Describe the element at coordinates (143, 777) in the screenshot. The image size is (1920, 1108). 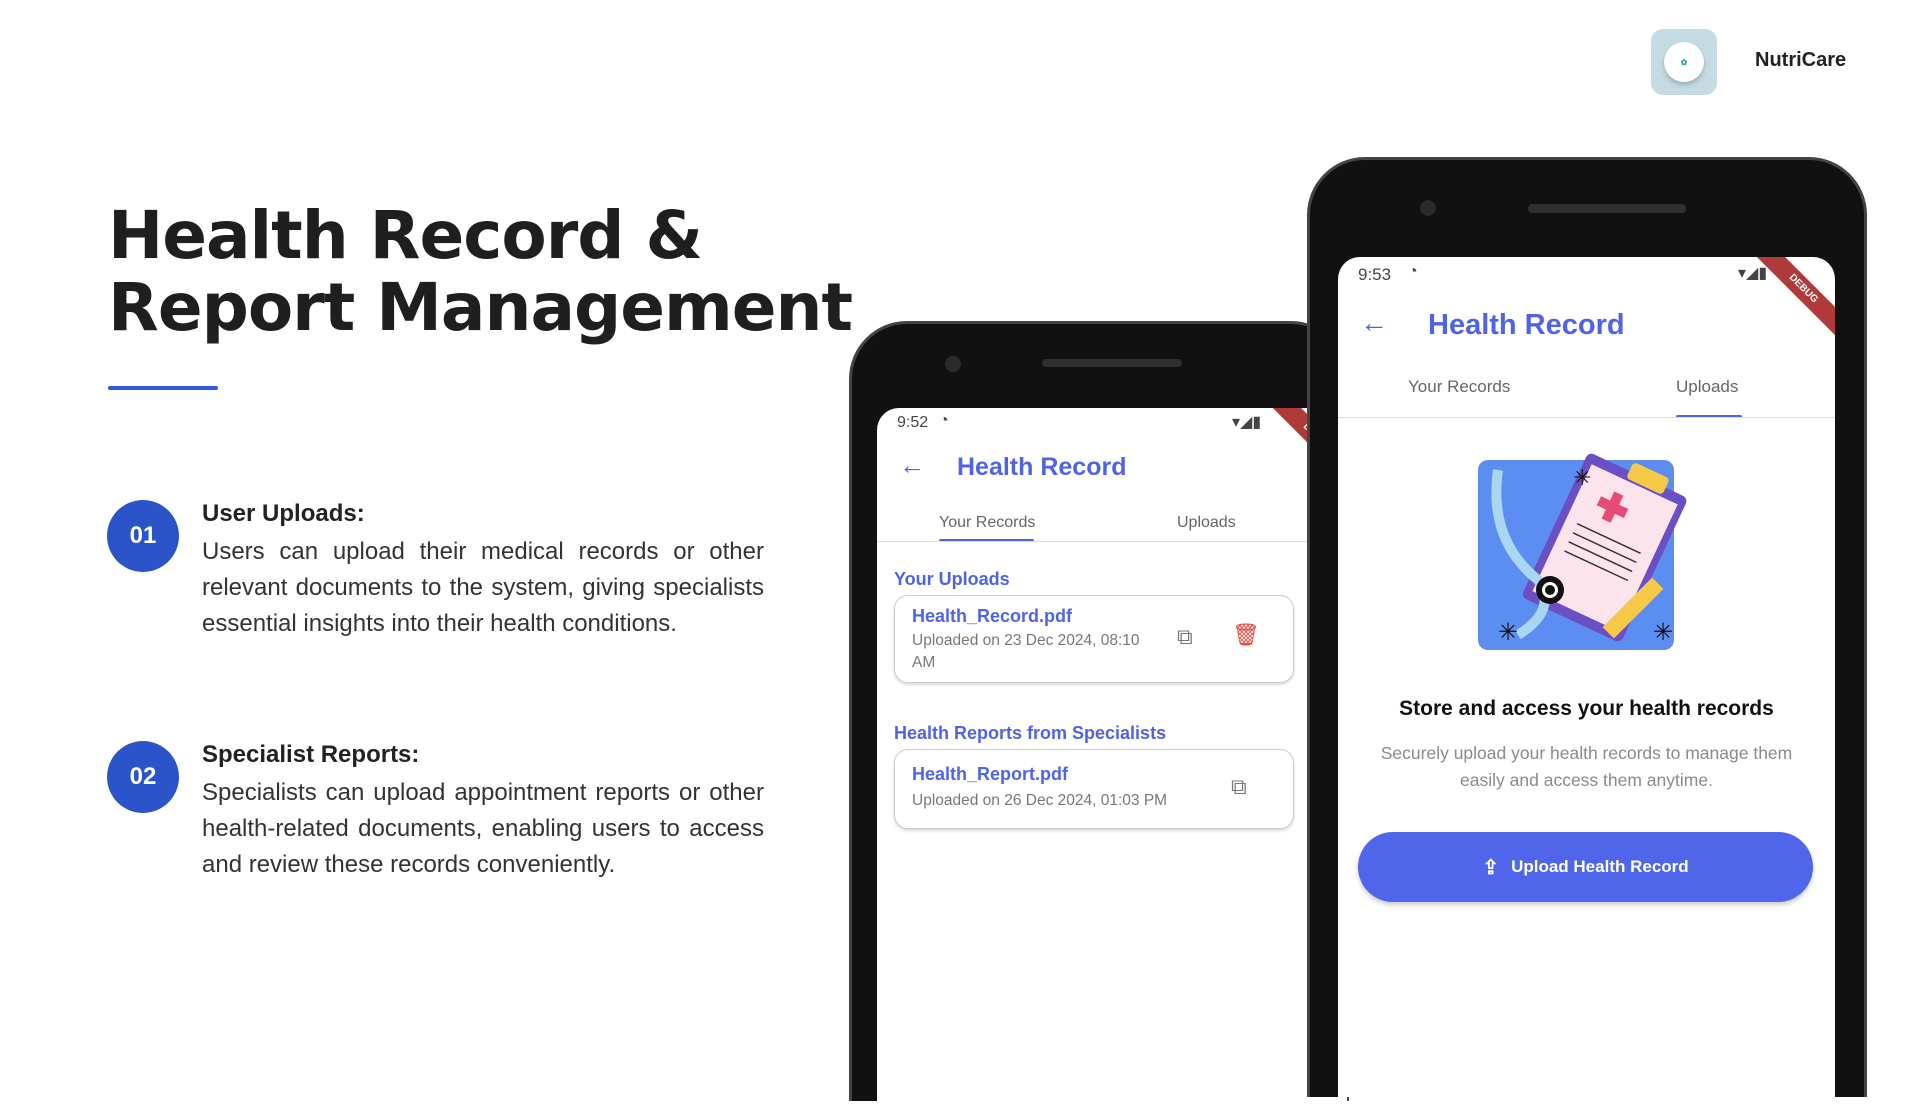
I see `step-badge-02: 02` at that location.